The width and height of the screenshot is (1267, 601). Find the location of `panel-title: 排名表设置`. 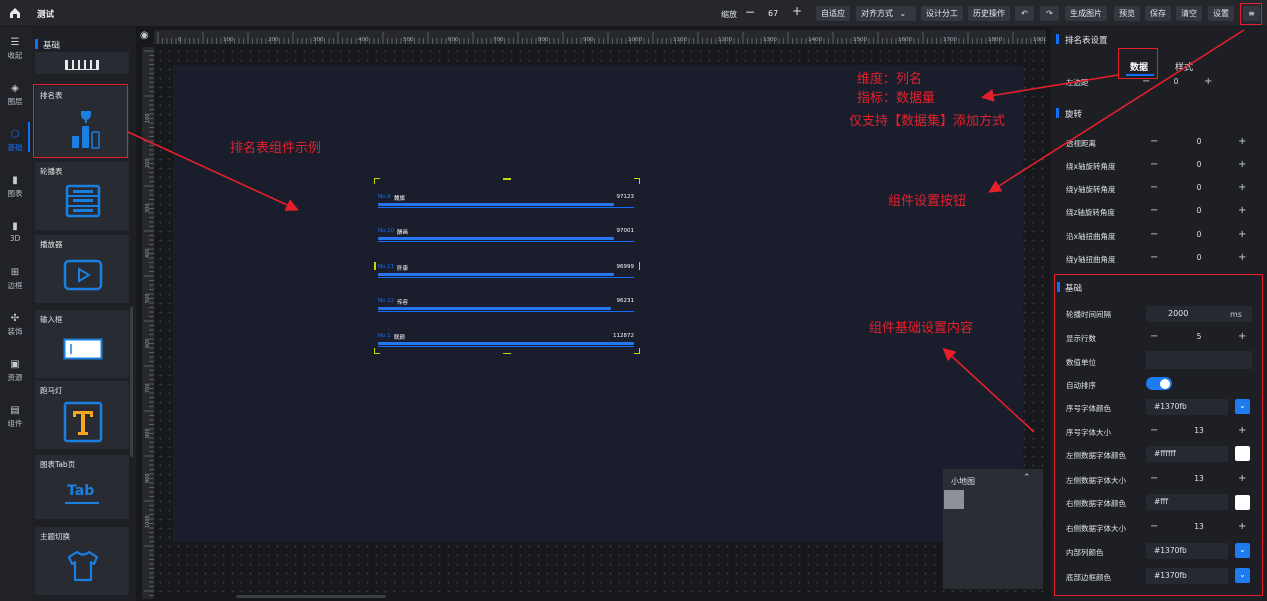

panel-title: 排名表设置 is located at coordinates (1086, 41).